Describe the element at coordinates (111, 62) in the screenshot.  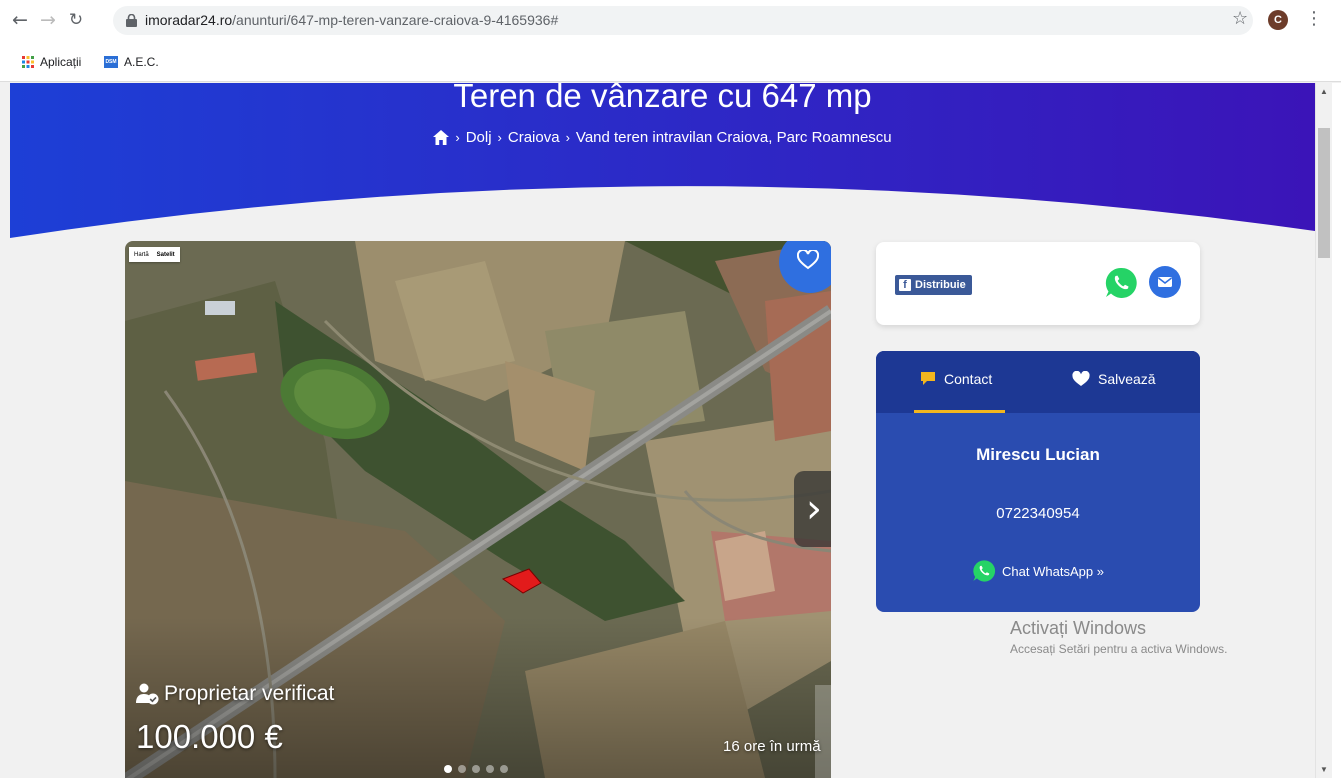
I see `dsm-icon: DSM` at that location.